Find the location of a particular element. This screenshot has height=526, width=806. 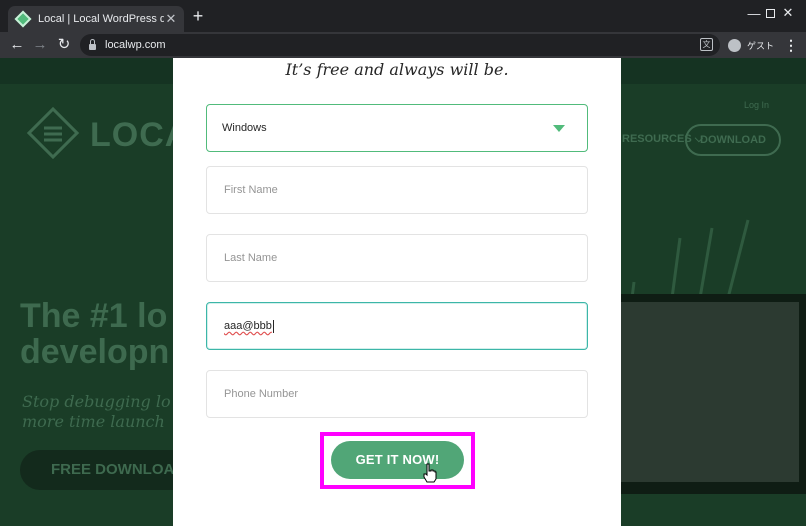

last-name-field: Last Name is located at coordinates (397, 258).